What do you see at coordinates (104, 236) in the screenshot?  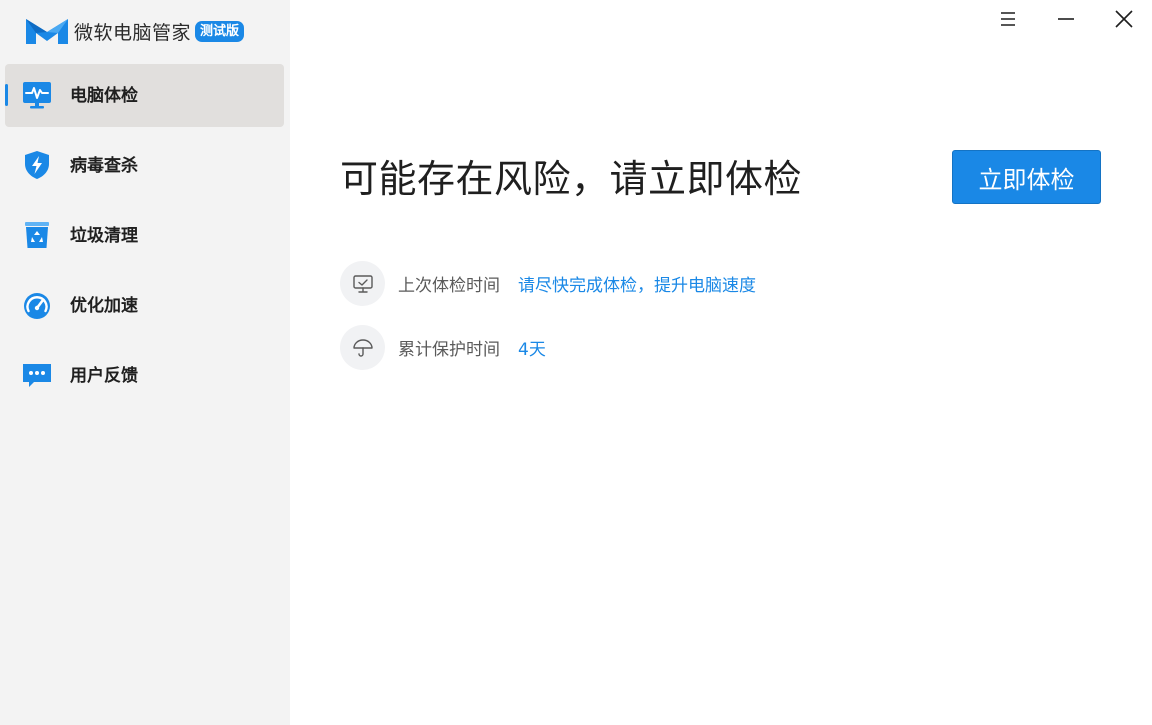 I see `sidebar-item-label: 垃圾清理` at bounding box center [104, 236].